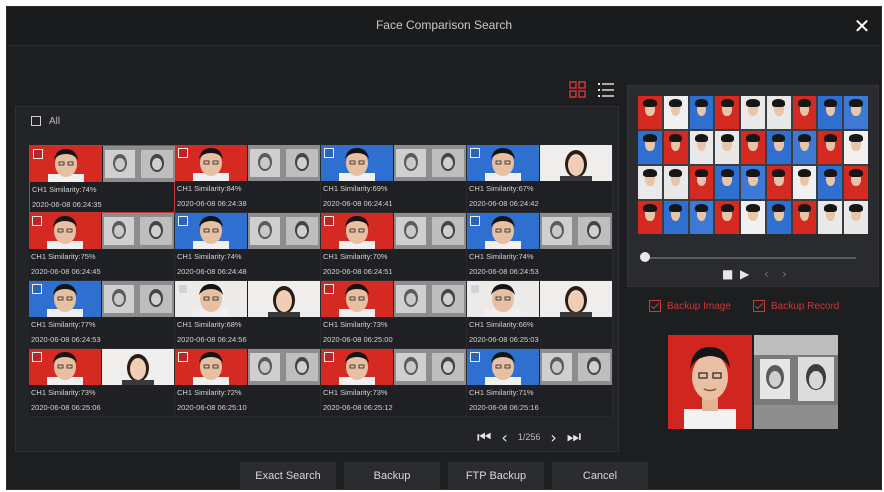  Describe the element at coordinates (784, 274) in the screenshot. I see `next-frame-icon: ›` at that location.